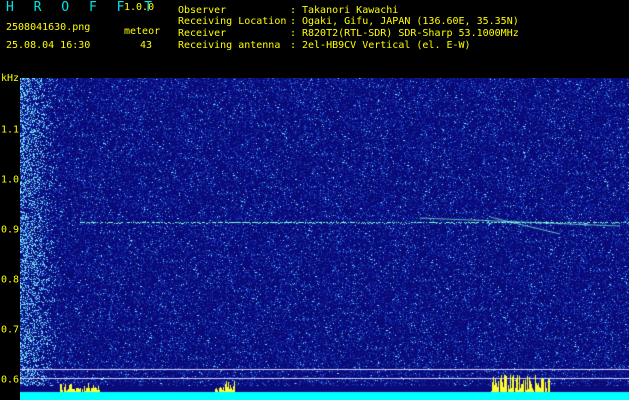 This screenshot has height=400, width=629. What do you see at coordinates (10, 330) in the screenshot?
I see `y-tick-label: 0.7` at bounding box center [10, 330].